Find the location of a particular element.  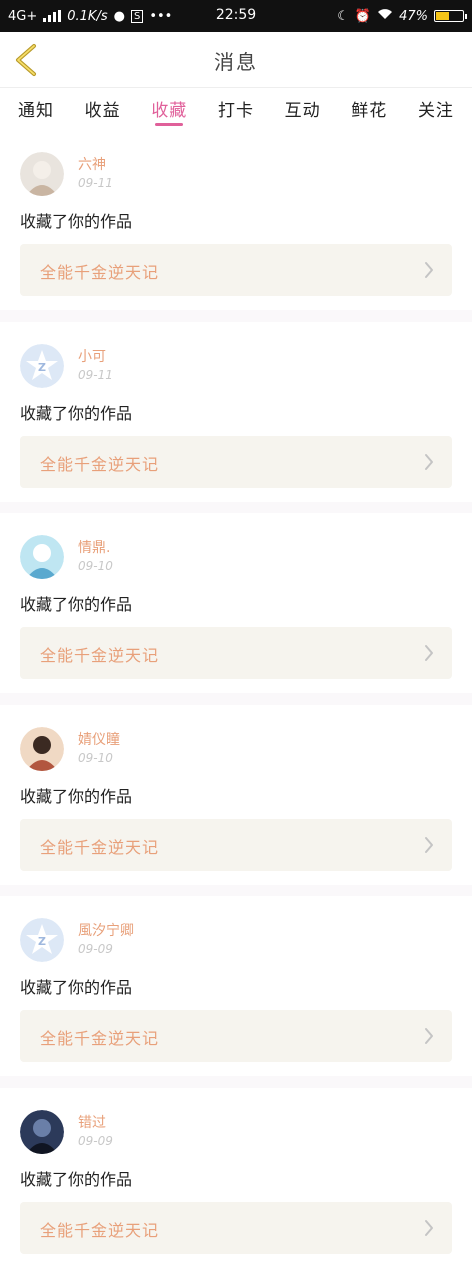

header: 消息 is located at coordinates (236, 60).